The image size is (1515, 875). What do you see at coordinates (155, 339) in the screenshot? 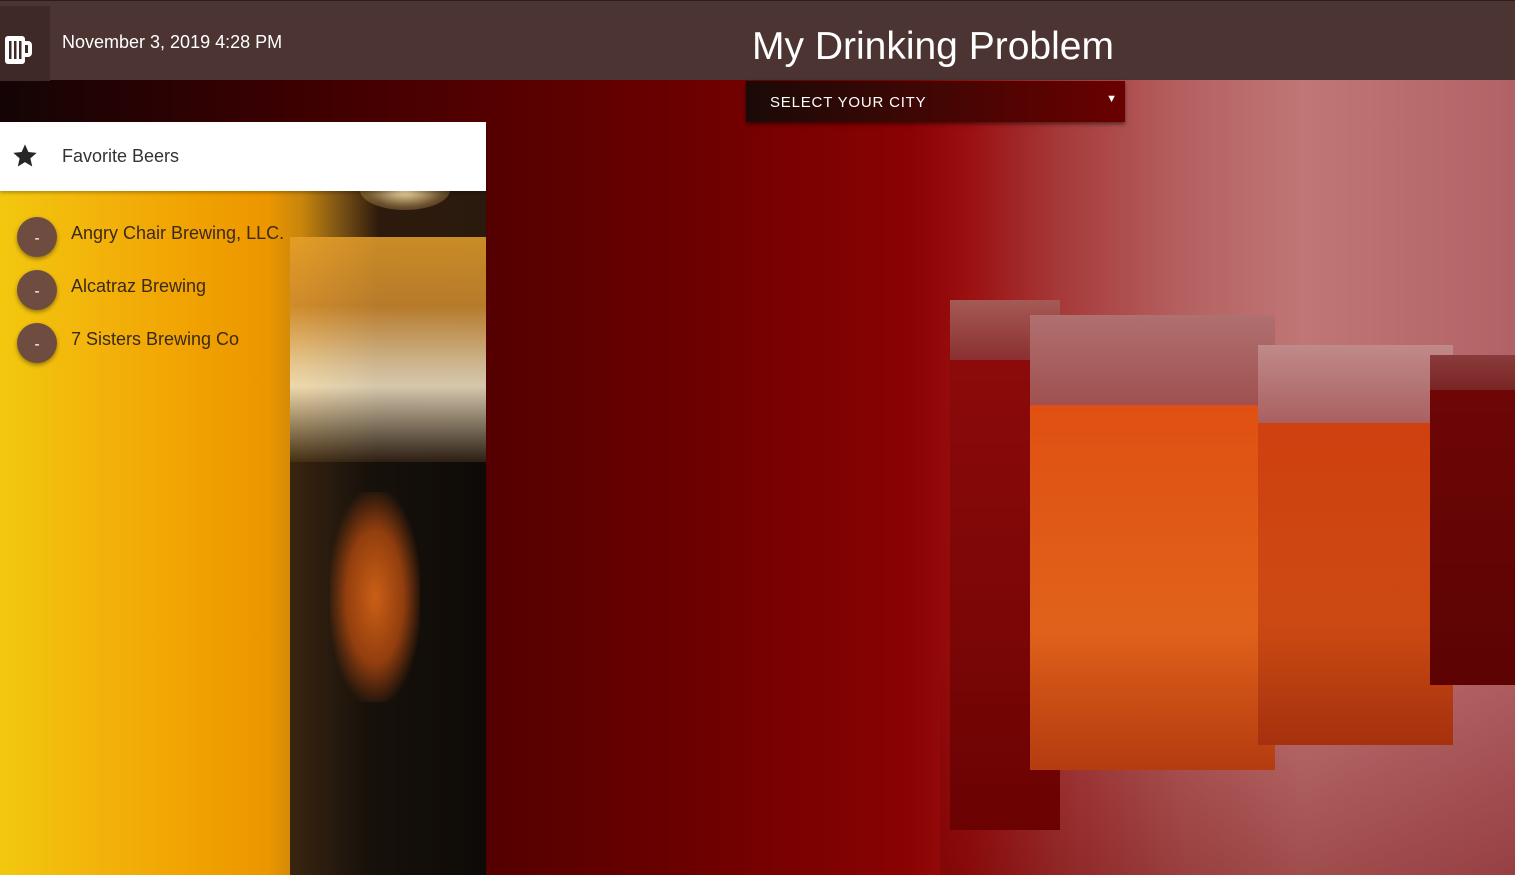
I see `brewery-name: 7 Sisters Brewing Co` at bounding box center [155, 339].